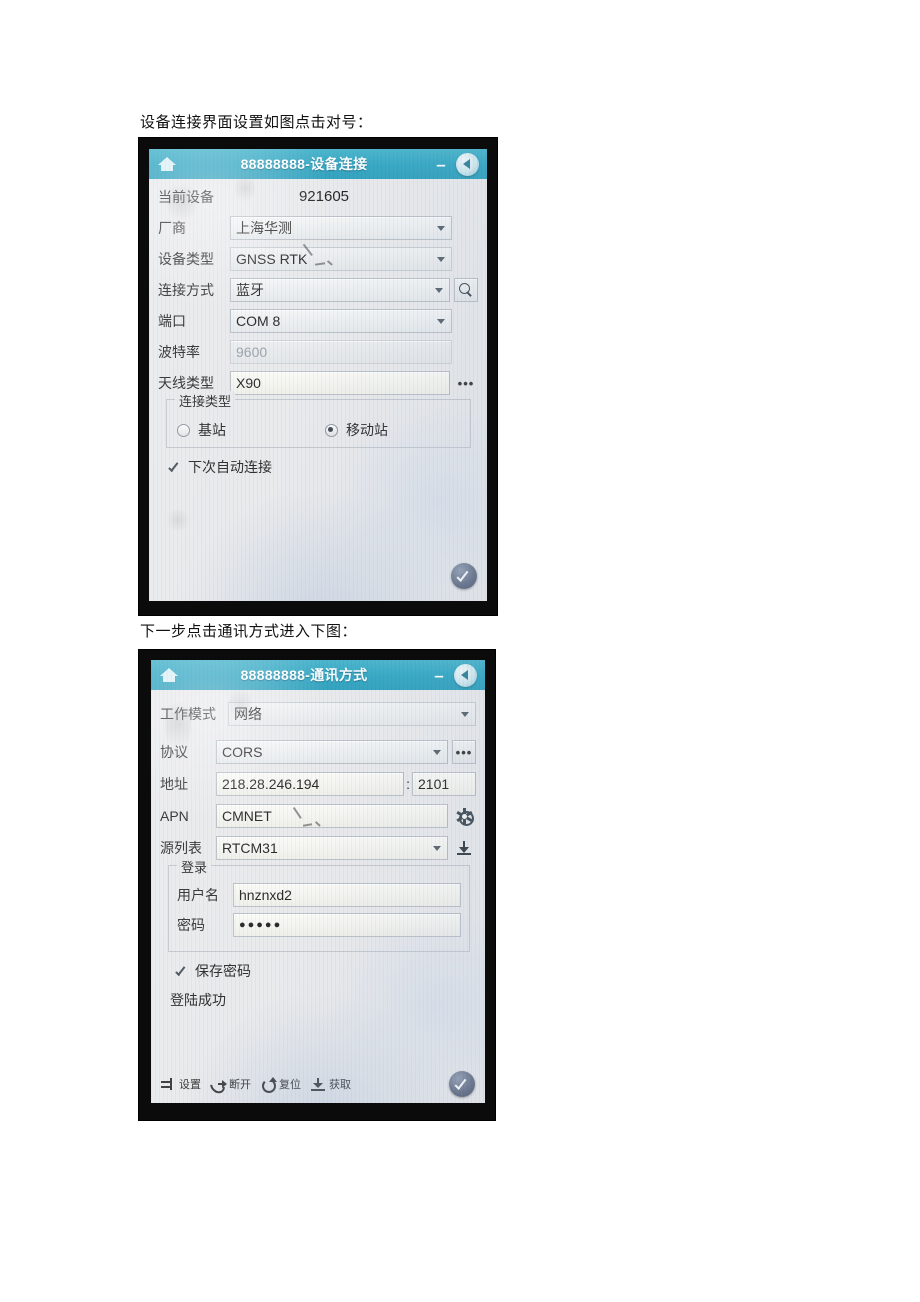 The height and width of the screenshot is (1302, 920). What do you see at coordinates (217, 1085) in the screenshot?
I see `disconnect-icon` at bounding box center [217, 1085].